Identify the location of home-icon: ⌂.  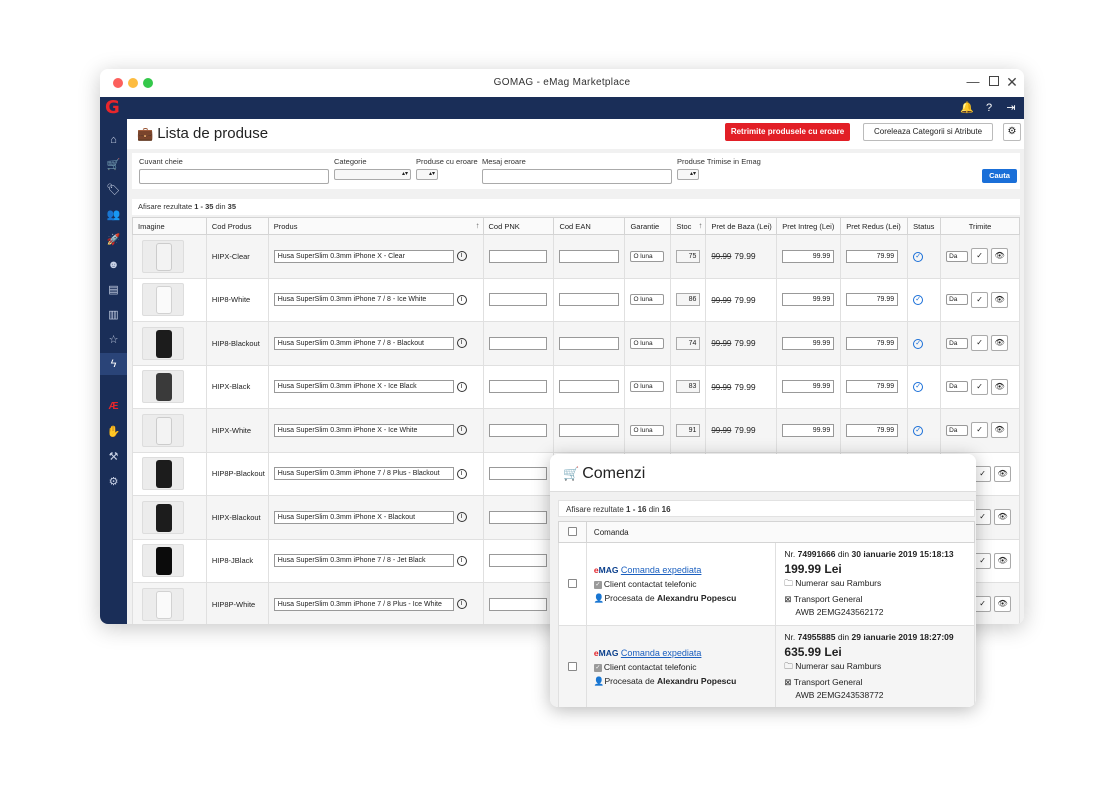
(113, 140).